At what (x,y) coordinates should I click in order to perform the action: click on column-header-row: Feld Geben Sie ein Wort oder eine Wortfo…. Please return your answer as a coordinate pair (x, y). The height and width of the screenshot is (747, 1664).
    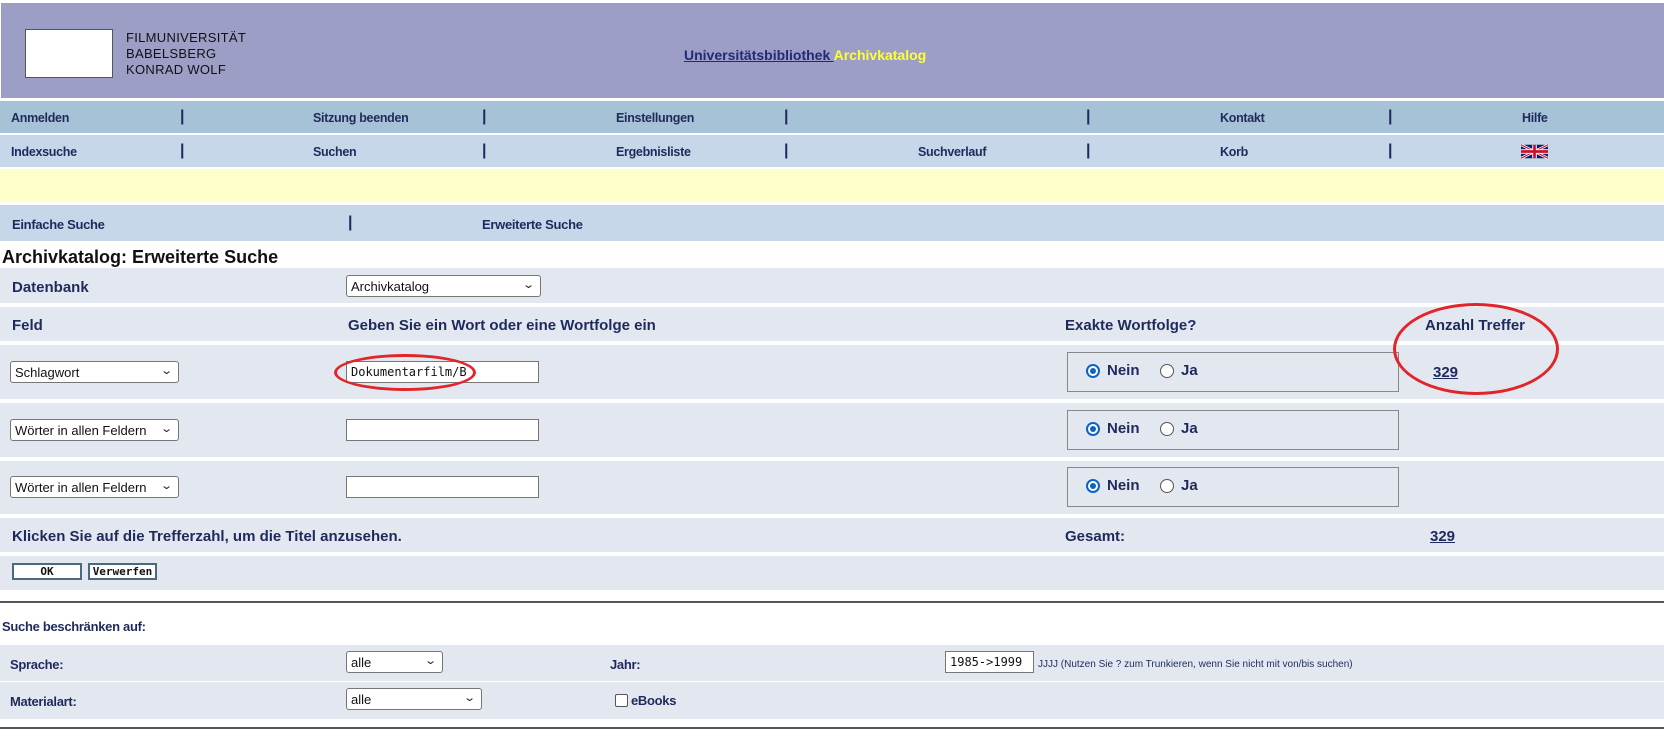
    Looking at the image, I should click on (832, 325).